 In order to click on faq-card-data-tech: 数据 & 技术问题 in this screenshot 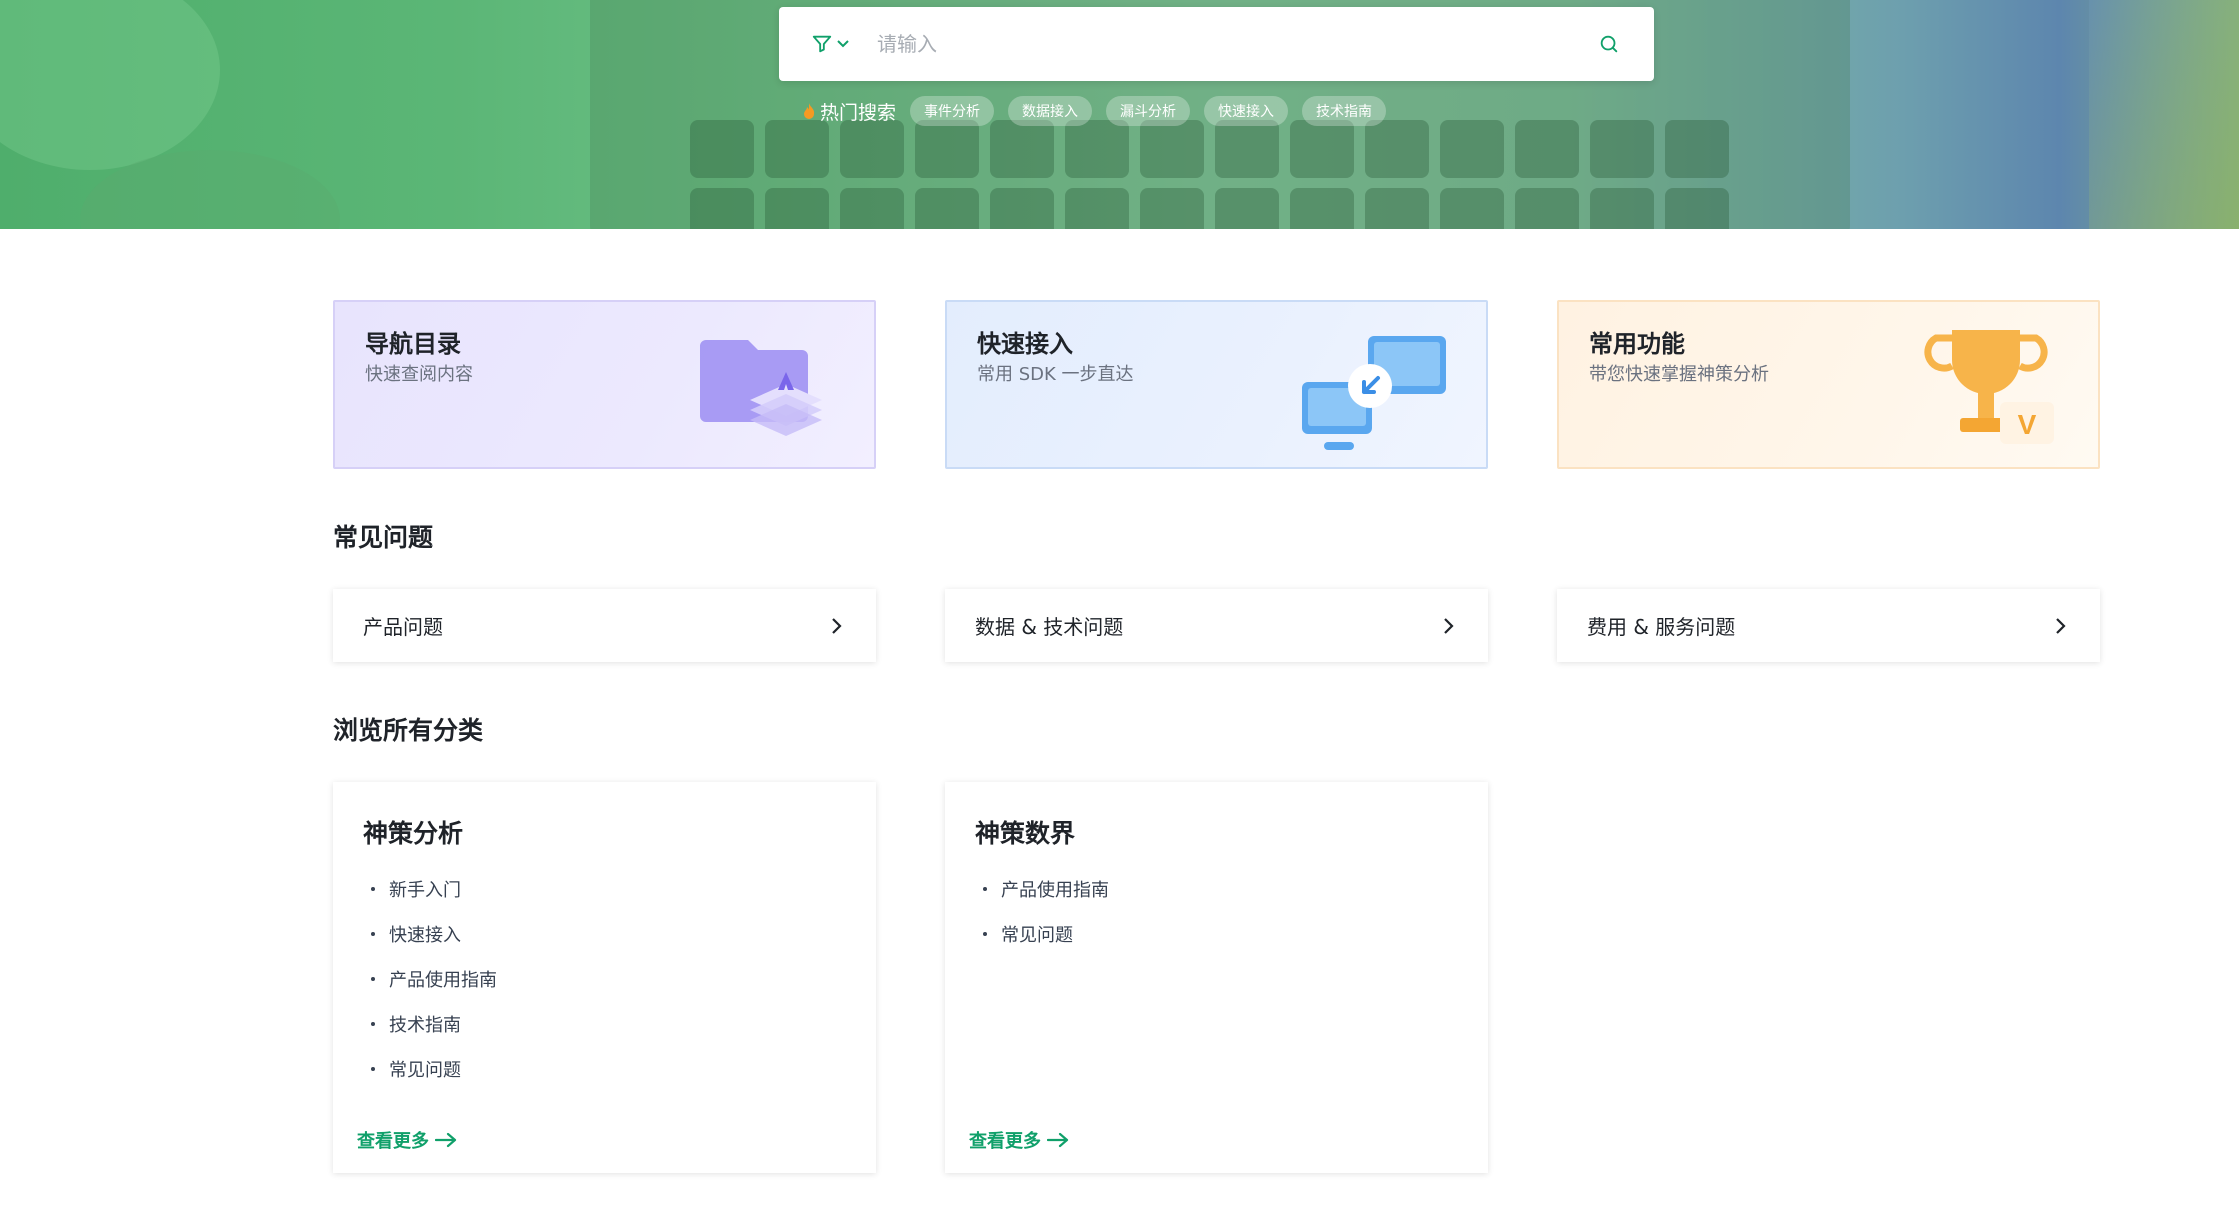, I will do `click(1216, 625)`.